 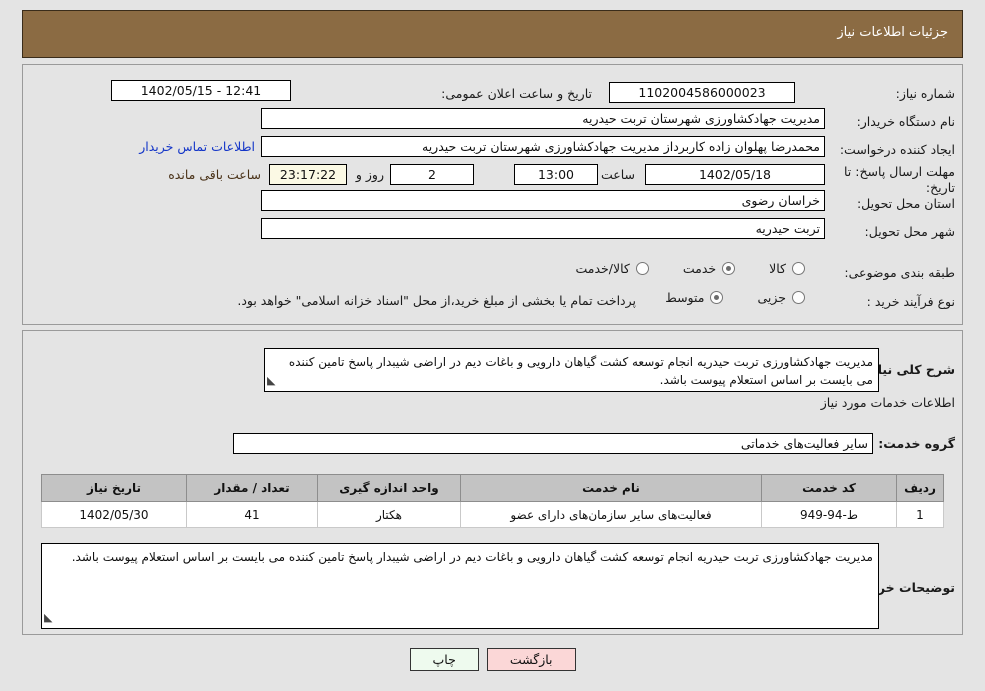 What do you see at coordinates (735, 174) in the screenshot?
I see `deadline-date-value: 1402/05/18` at bounding box center [735, 174].